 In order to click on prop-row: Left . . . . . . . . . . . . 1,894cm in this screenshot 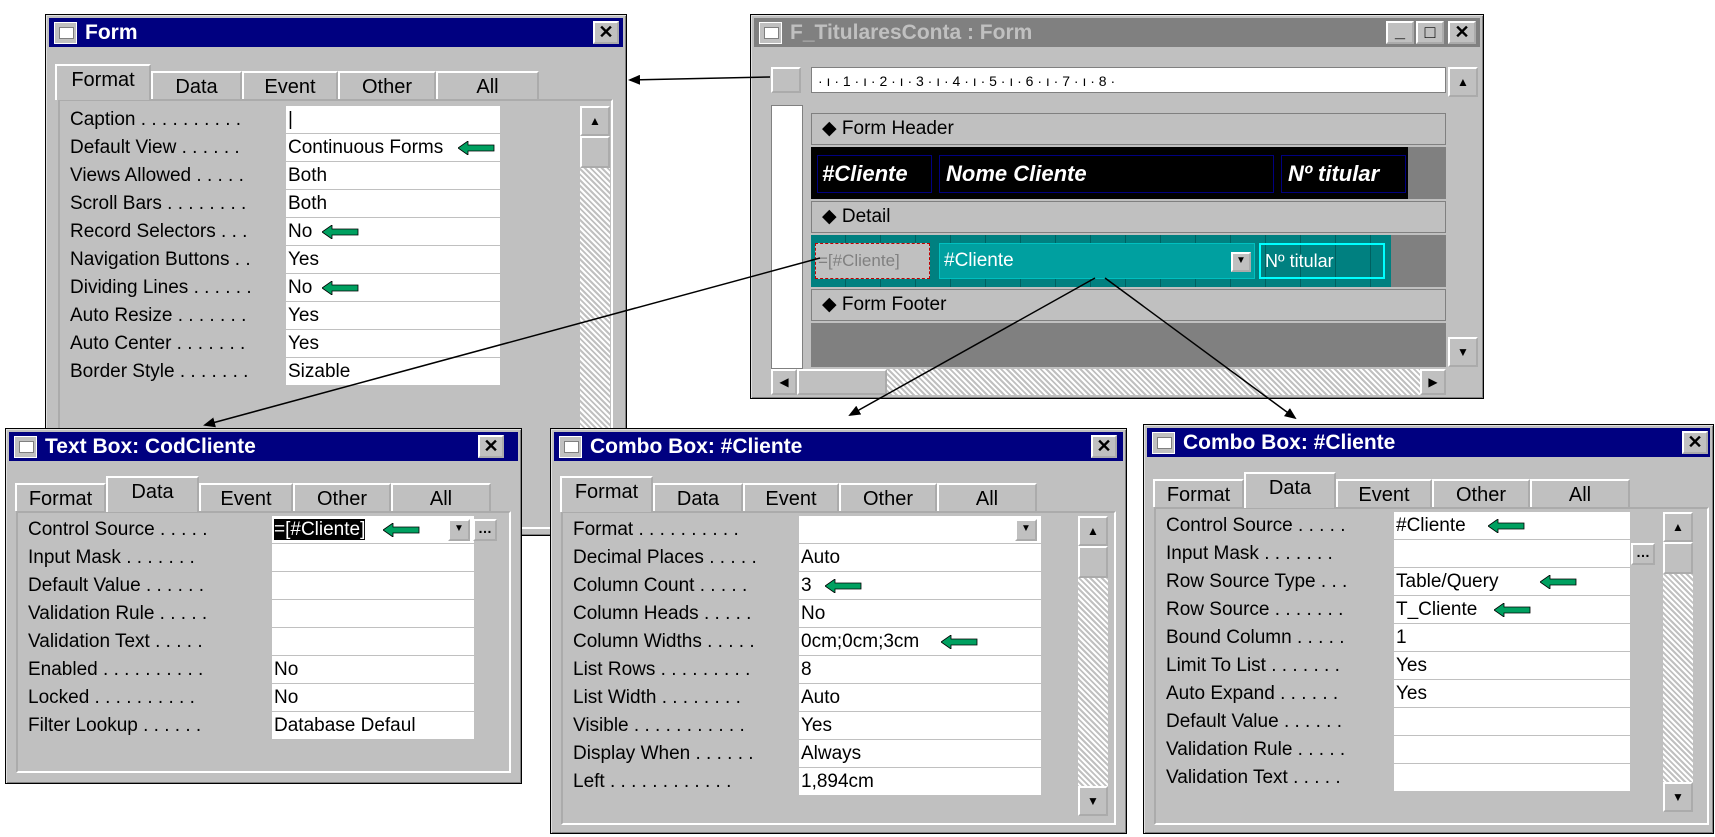, I will do `click(833, 782)`.